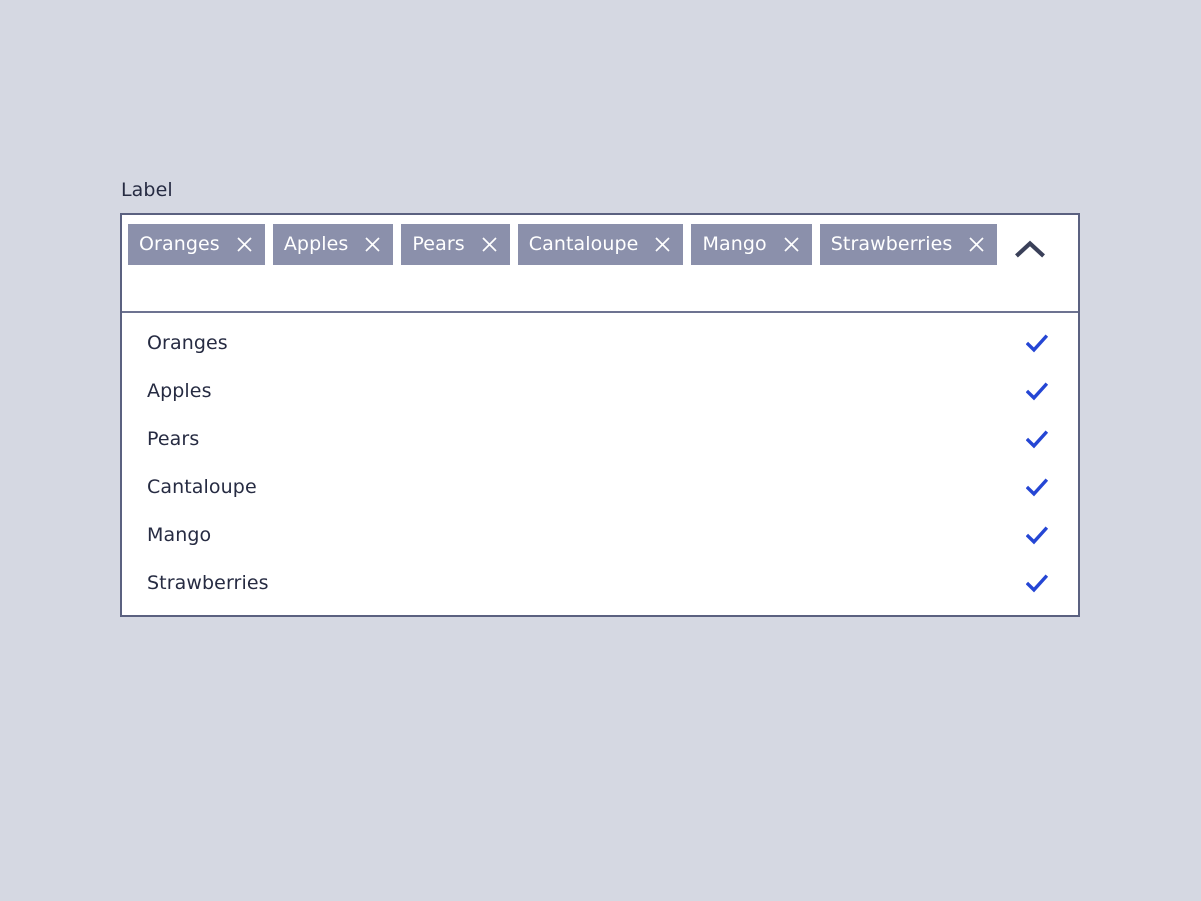 This screenshot has height=901, width=1201. I want to click on list-item: Cantaloupe, so click(600, 487).